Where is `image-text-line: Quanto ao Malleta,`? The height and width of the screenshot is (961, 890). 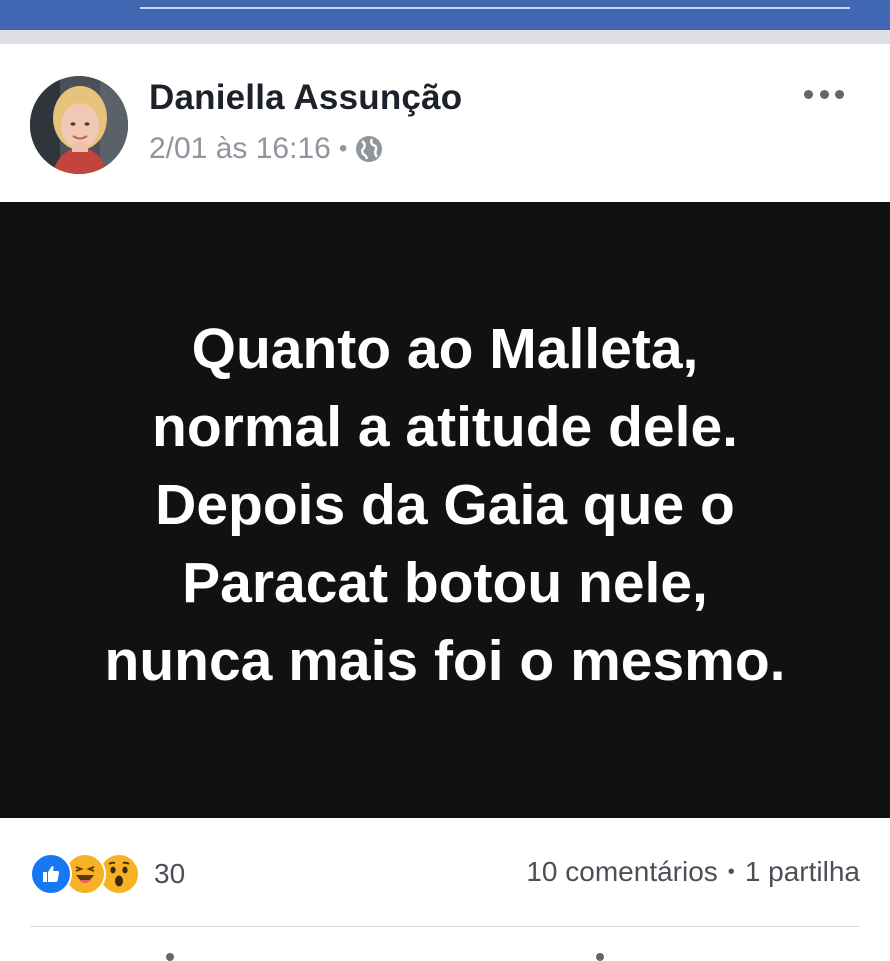
image-text-line: Quanto ao Malleta, is located at coordinates (445, 349).